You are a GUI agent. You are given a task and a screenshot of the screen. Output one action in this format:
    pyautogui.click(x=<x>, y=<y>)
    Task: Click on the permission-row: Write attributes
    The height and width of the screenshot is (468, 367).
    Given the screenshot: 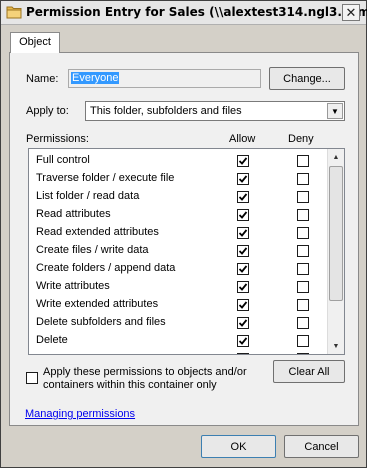 What is the action you would take?
    pyautogui.click(x=178, y=287)
    